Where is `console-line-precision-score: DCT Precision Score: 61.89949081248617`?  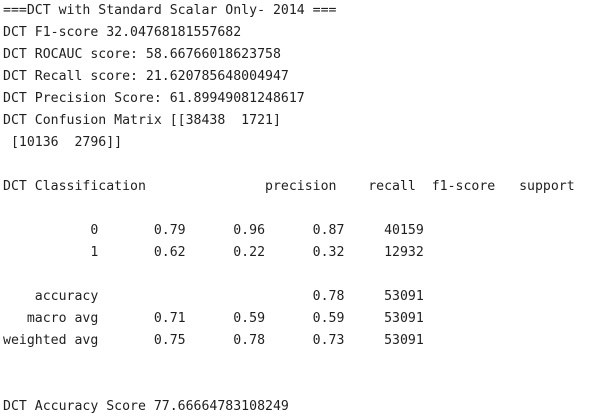
console-line-precision-score: DCT Precision Score: 61.89949081248617 is located at coordinates (154, 98).